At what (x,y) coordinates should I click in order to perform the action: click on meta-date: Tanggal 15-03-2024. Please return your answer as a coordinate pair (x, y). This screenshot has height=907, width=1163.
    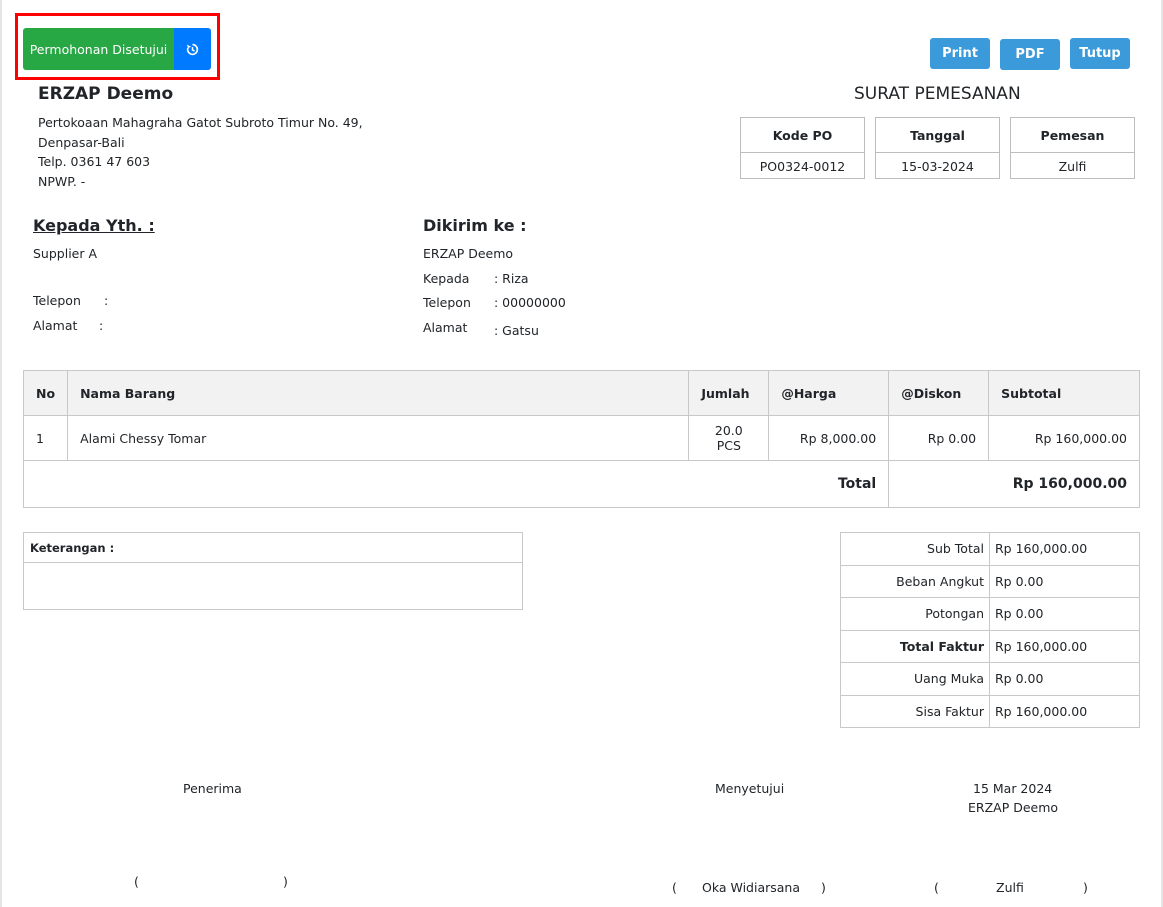
    Looking at the image, I should click on (937, 148).